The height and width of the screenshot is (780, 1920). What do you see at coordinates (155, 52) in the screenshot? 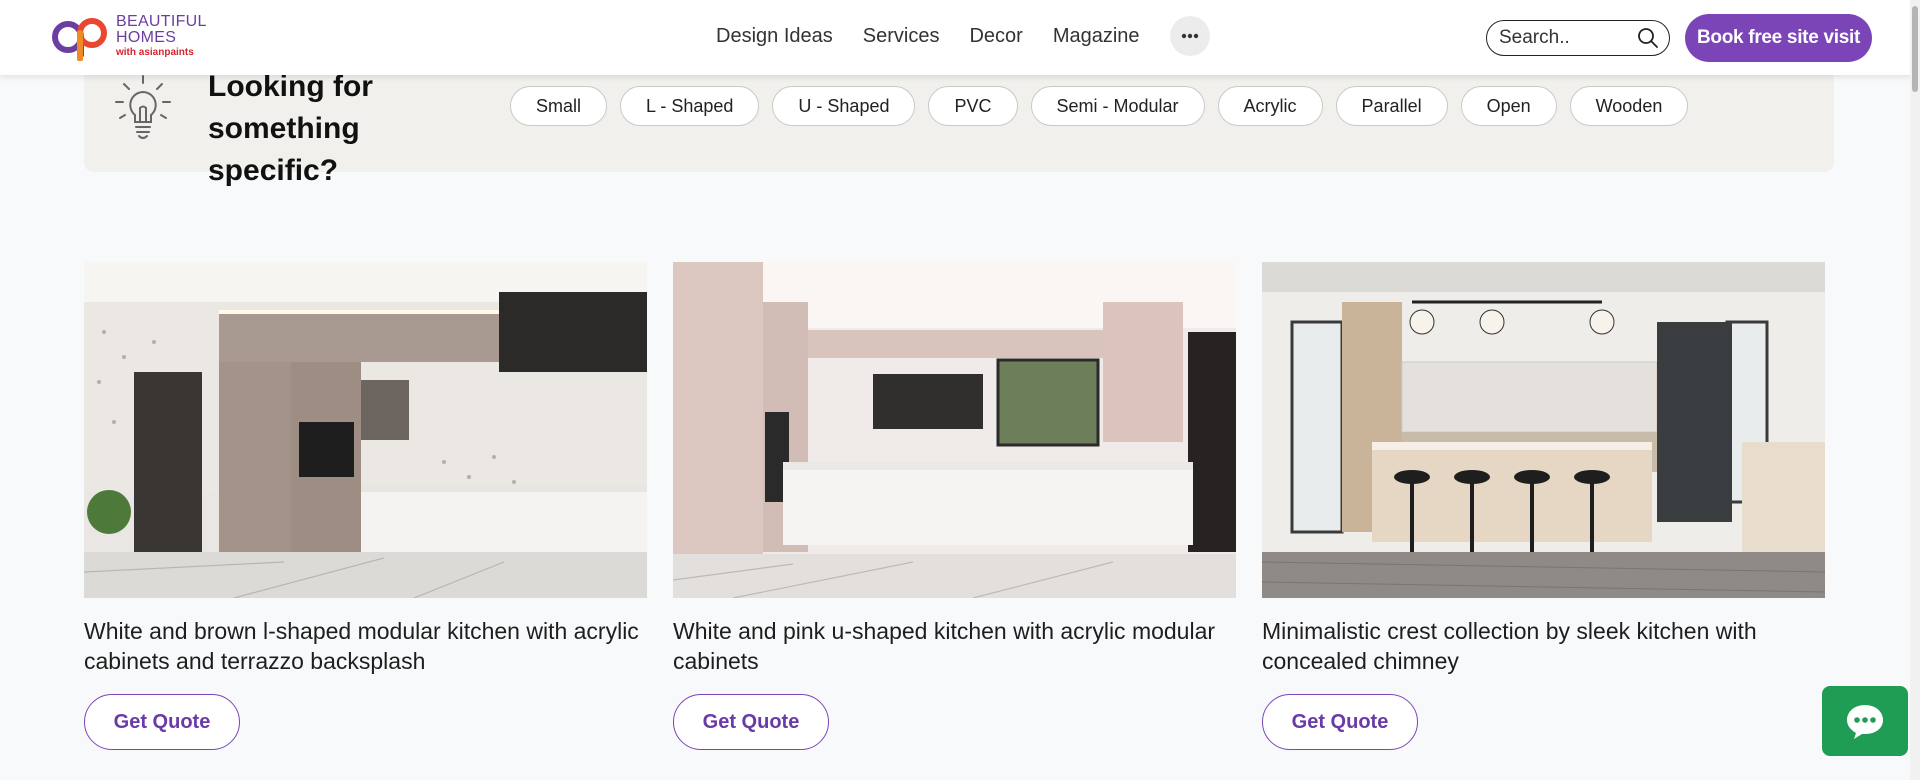
I see `logo-line-3: with asianpaints` at bounding box center [155, 52].